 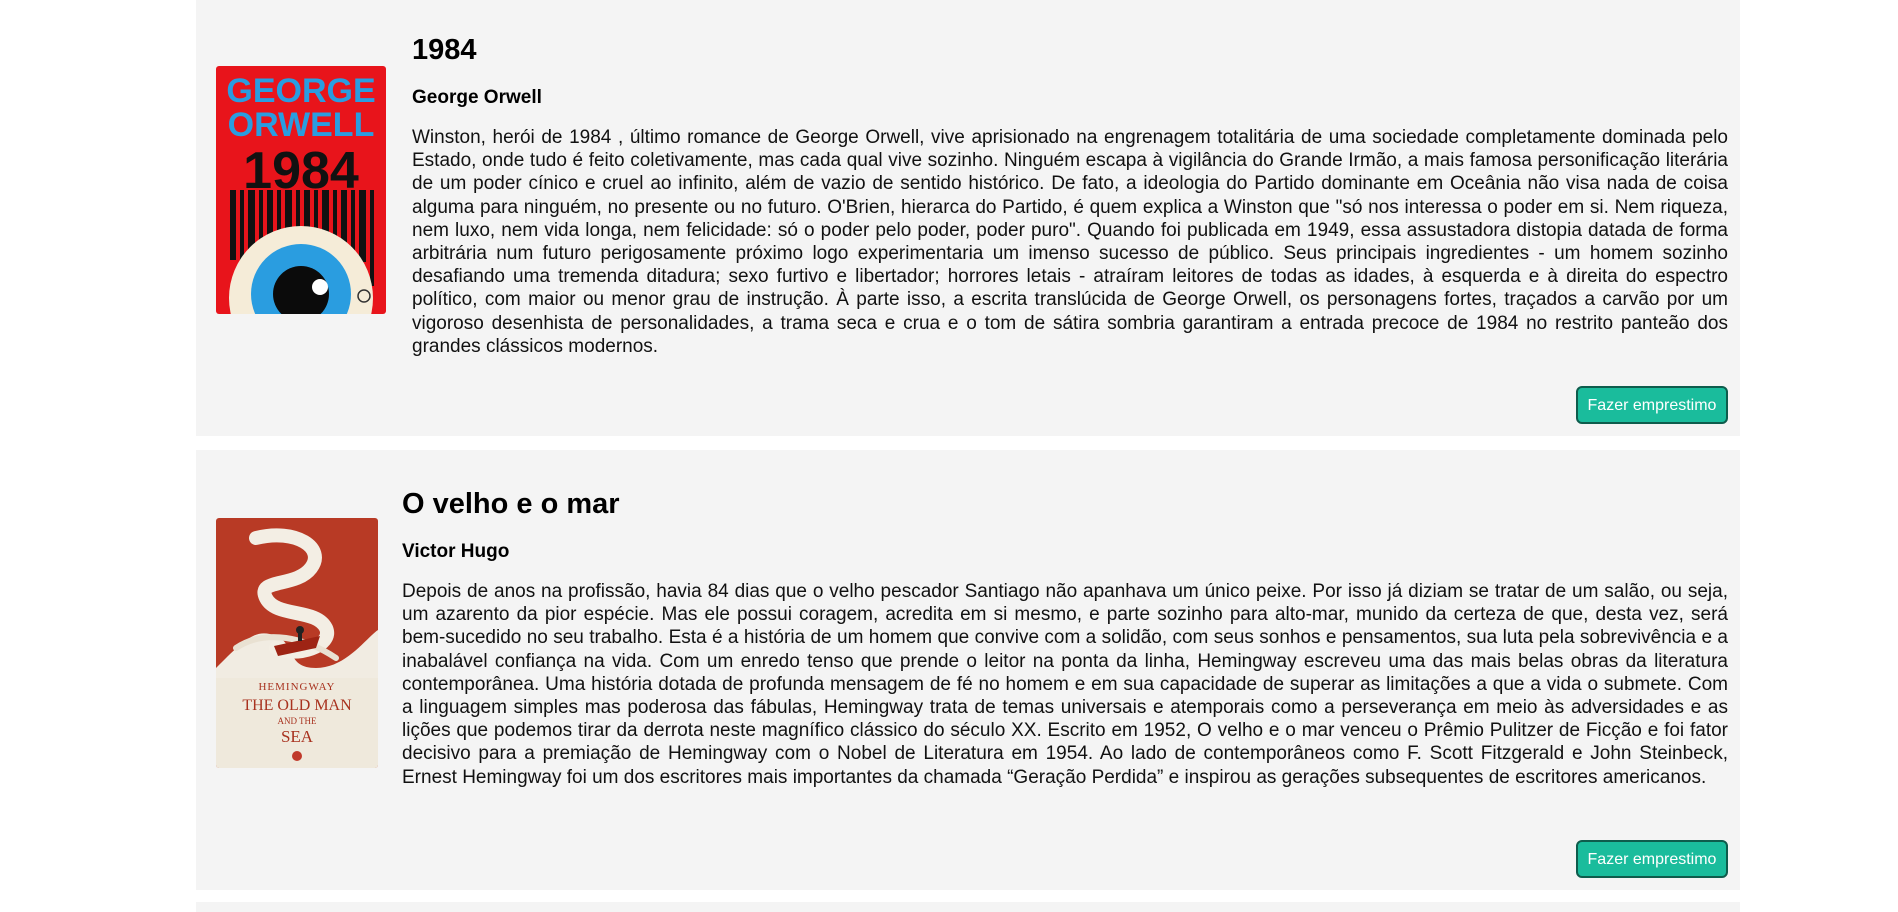 What do you see at coordinates (297, 721) in the screenshot?
I see `cover-title-line2: AND THE` at bounding box center [297, 721].